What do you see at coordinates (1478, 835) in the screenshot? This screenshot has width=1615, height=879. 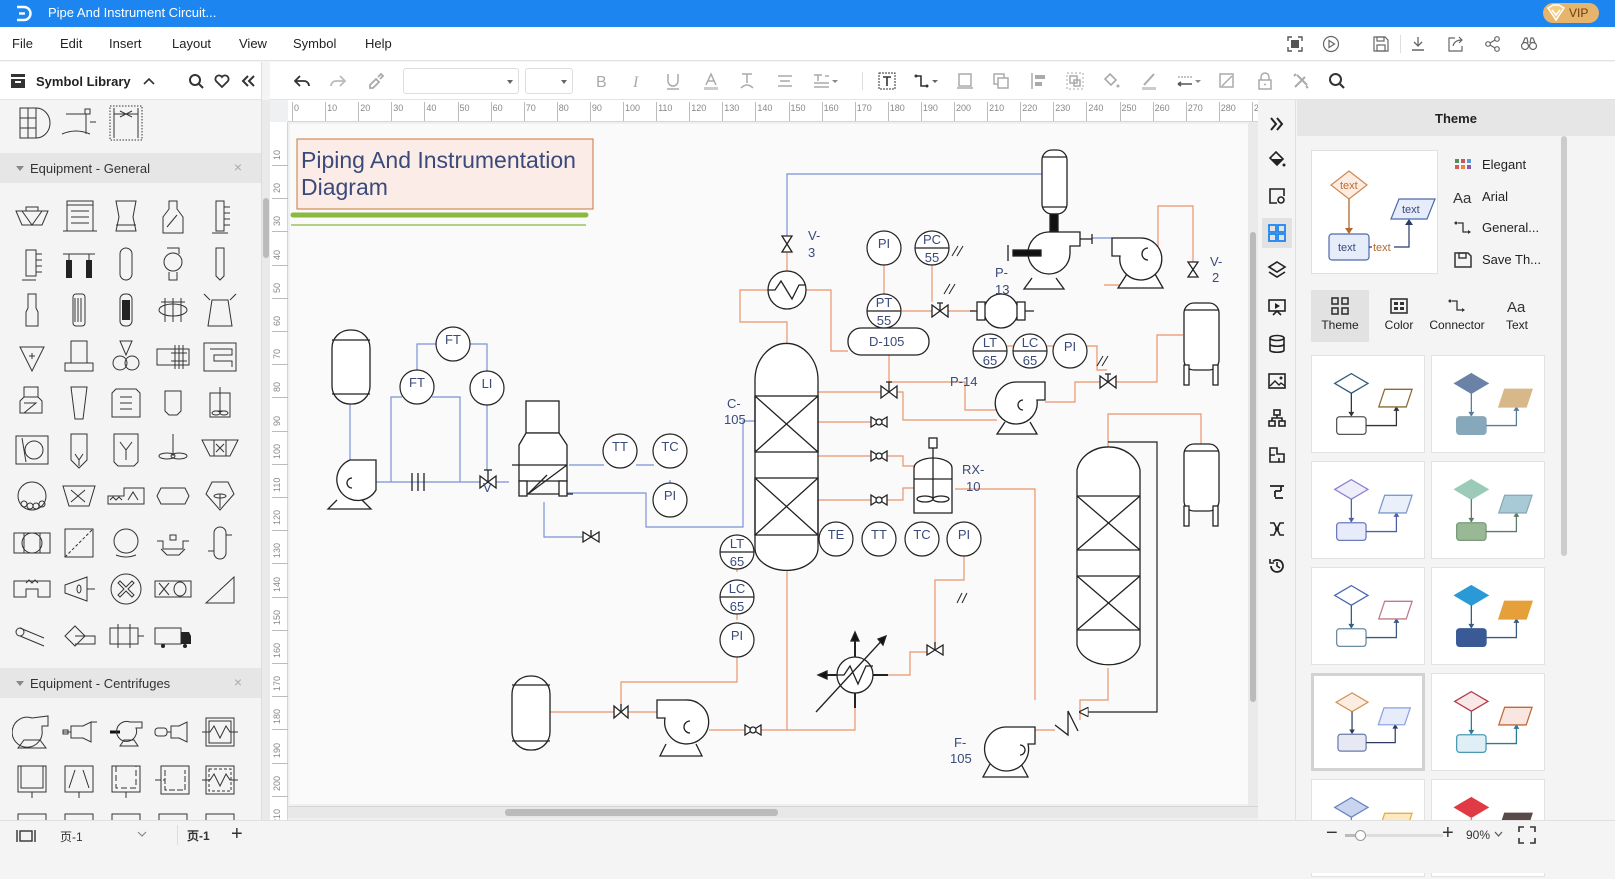 I see `zoom-level: 90%` at bounding box center [1478, 835].